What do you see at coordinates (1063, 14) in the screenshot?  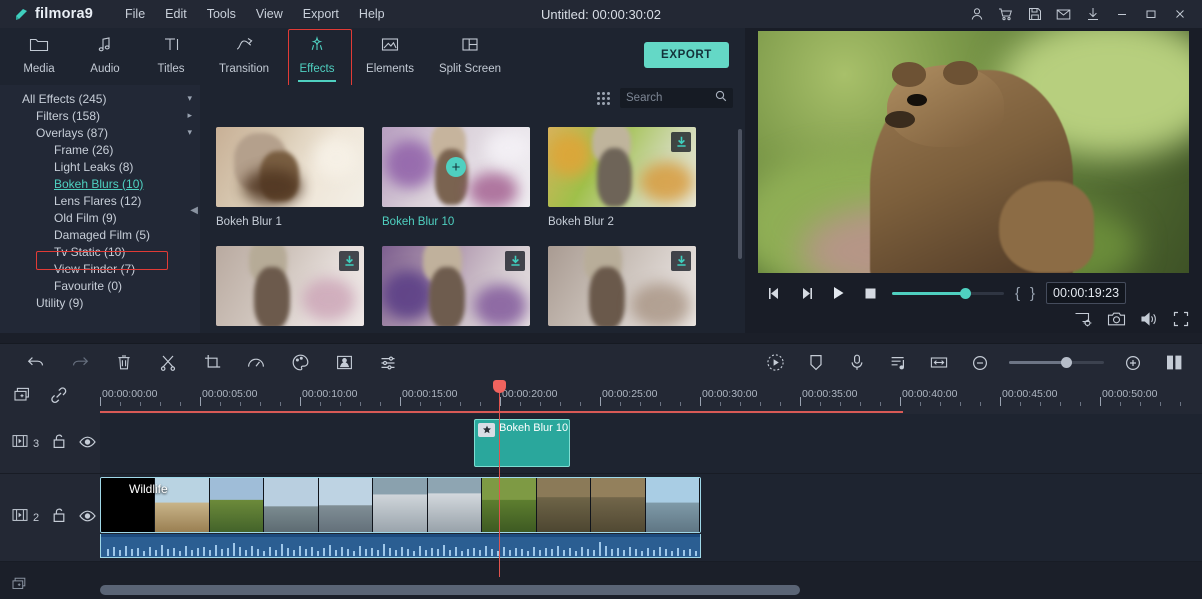 I see `mail-icon` at bounding box center [1063, 14].